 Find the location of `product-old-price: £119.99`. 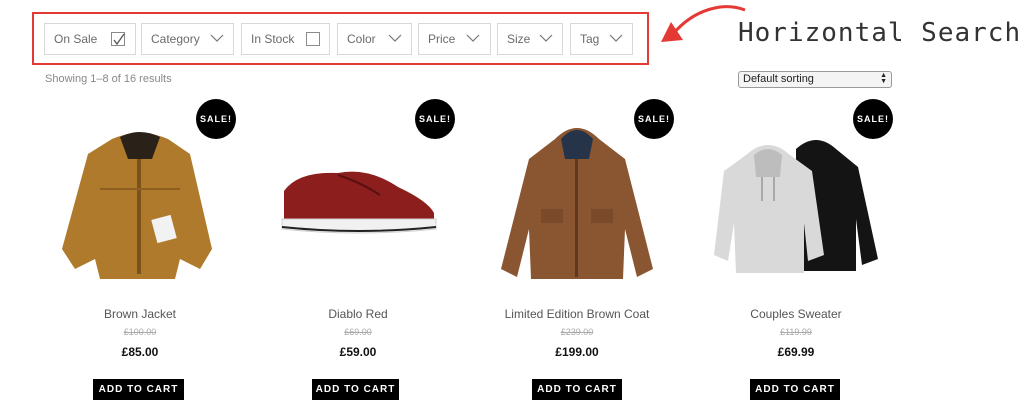

product-old-price: £119.99 is located at coordinates (796, 332).